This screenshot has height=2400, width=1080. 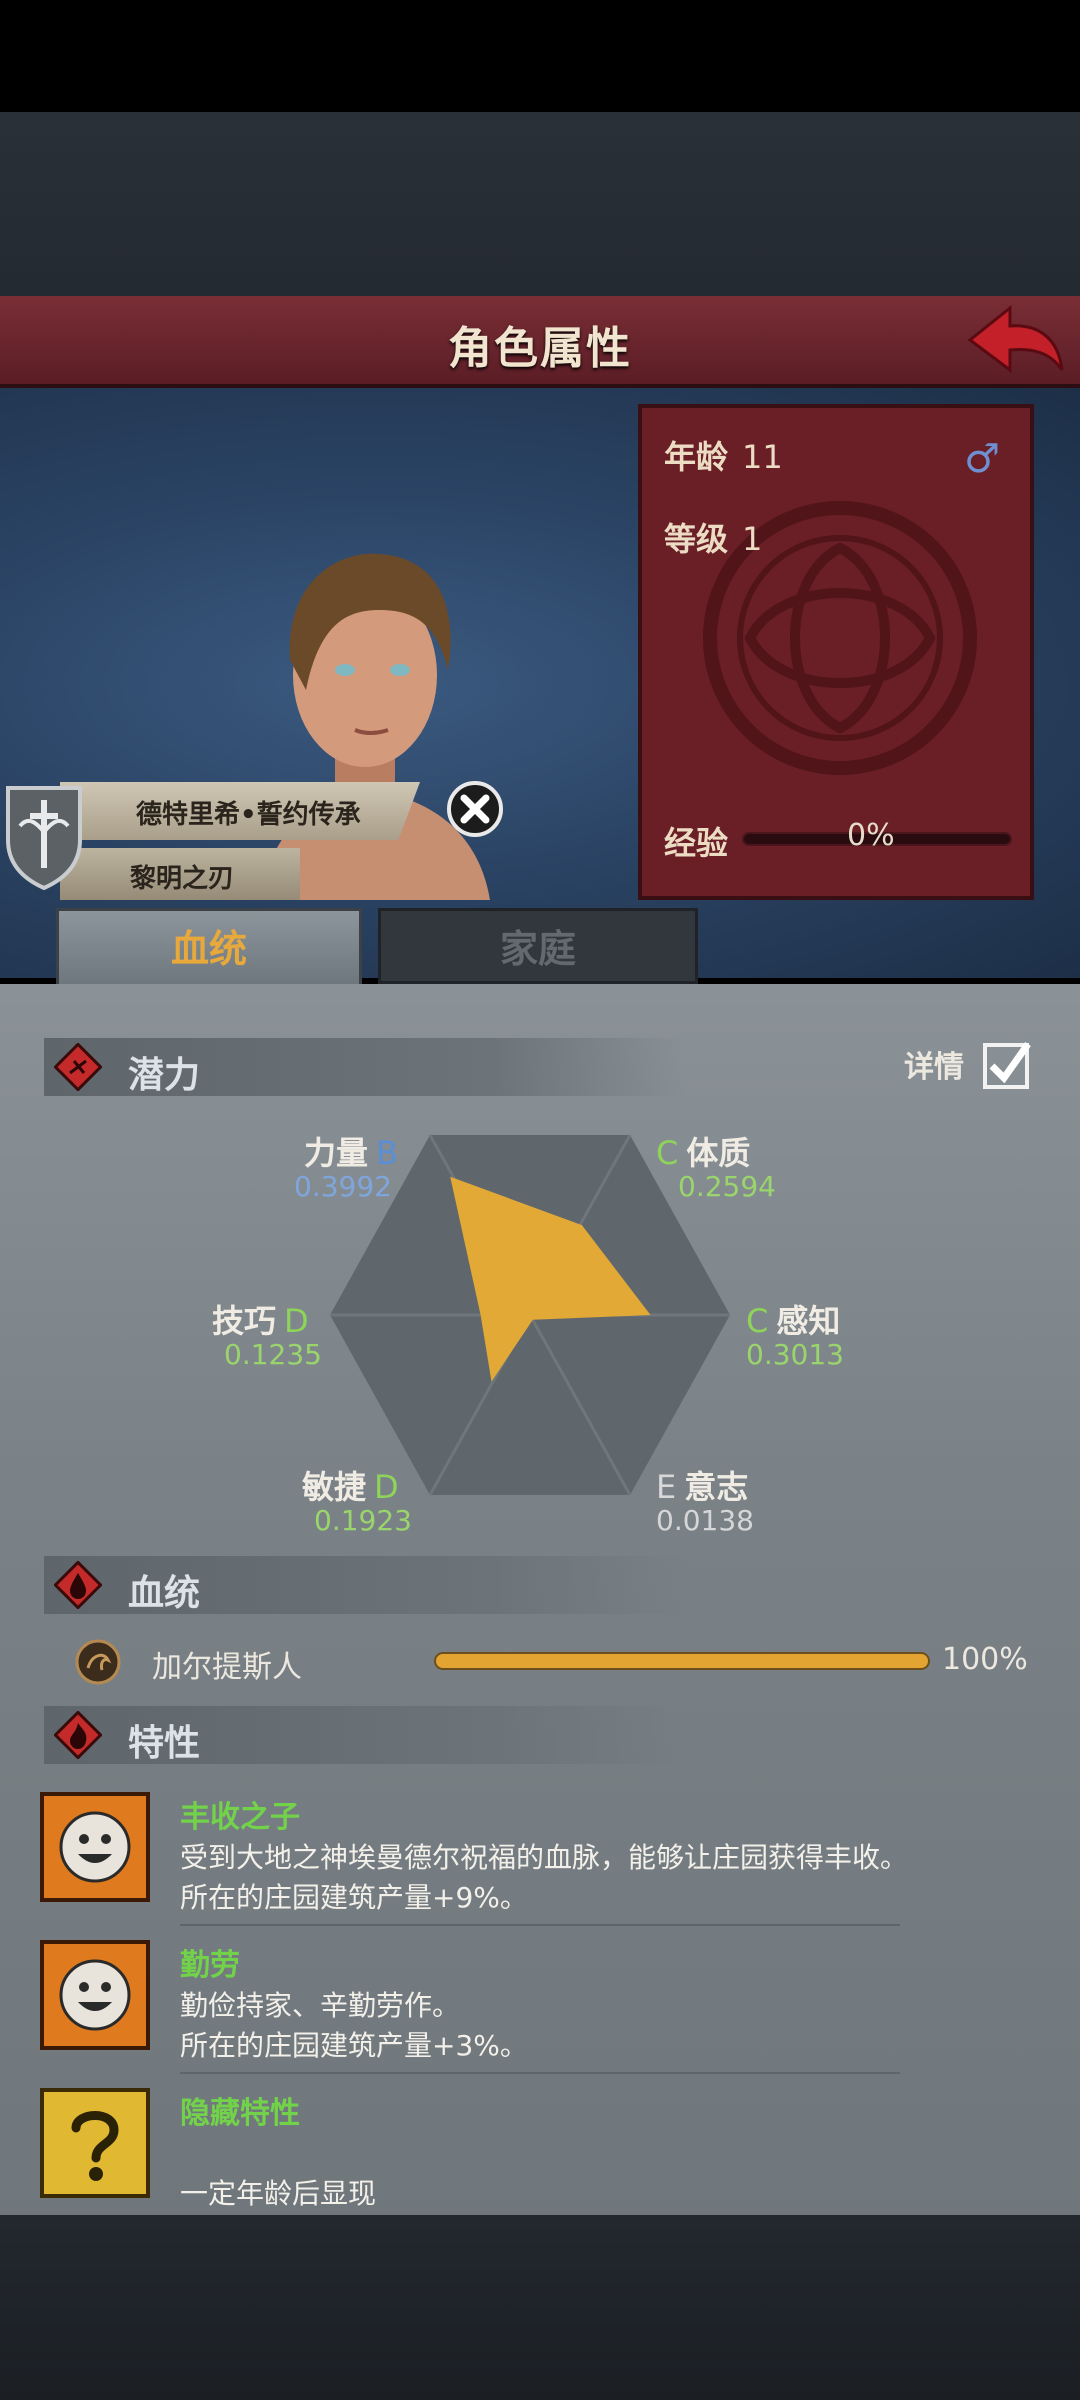 I want to click on attr-perception-name: 感知, so click(x=808, y=1321).